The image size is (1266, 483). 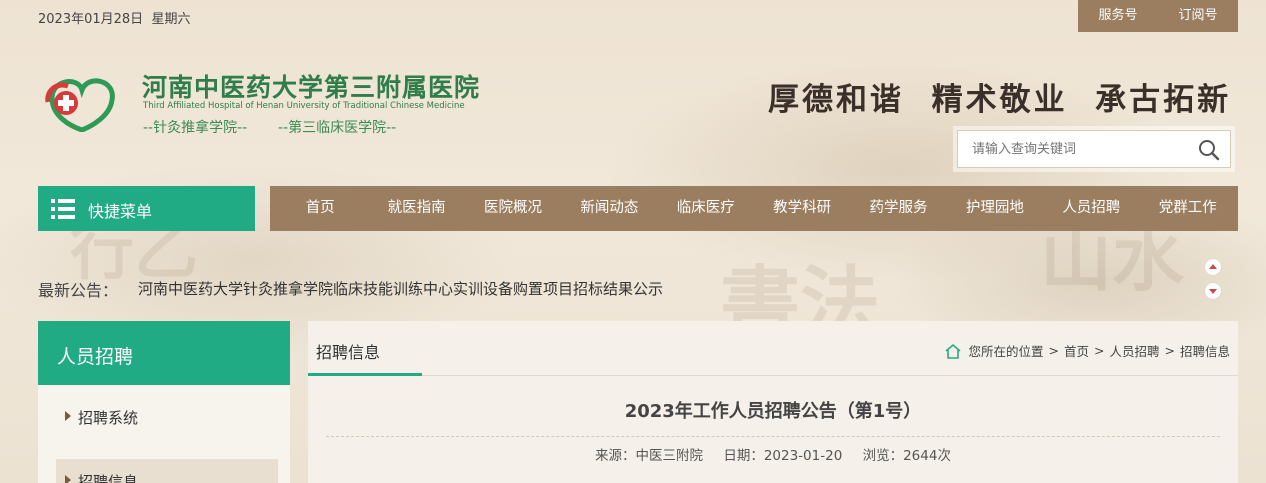 What do you see at coordinates (609, 208) in the screenshot?
I see `nav-item-news: 新闻动态` at bounding box center [609, 208].